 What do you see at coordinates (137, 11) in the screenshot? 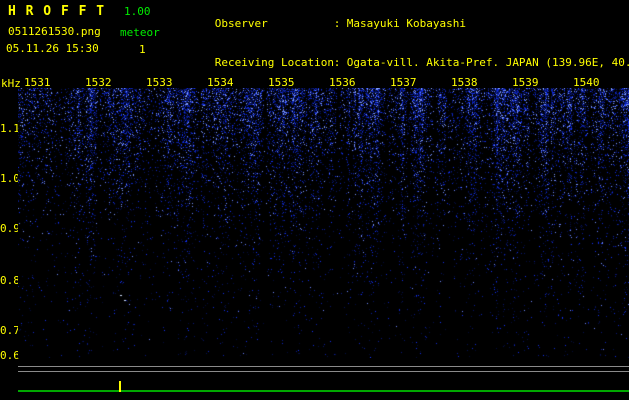
I see `app-version: 1.00` at bounding box center [137, 11].